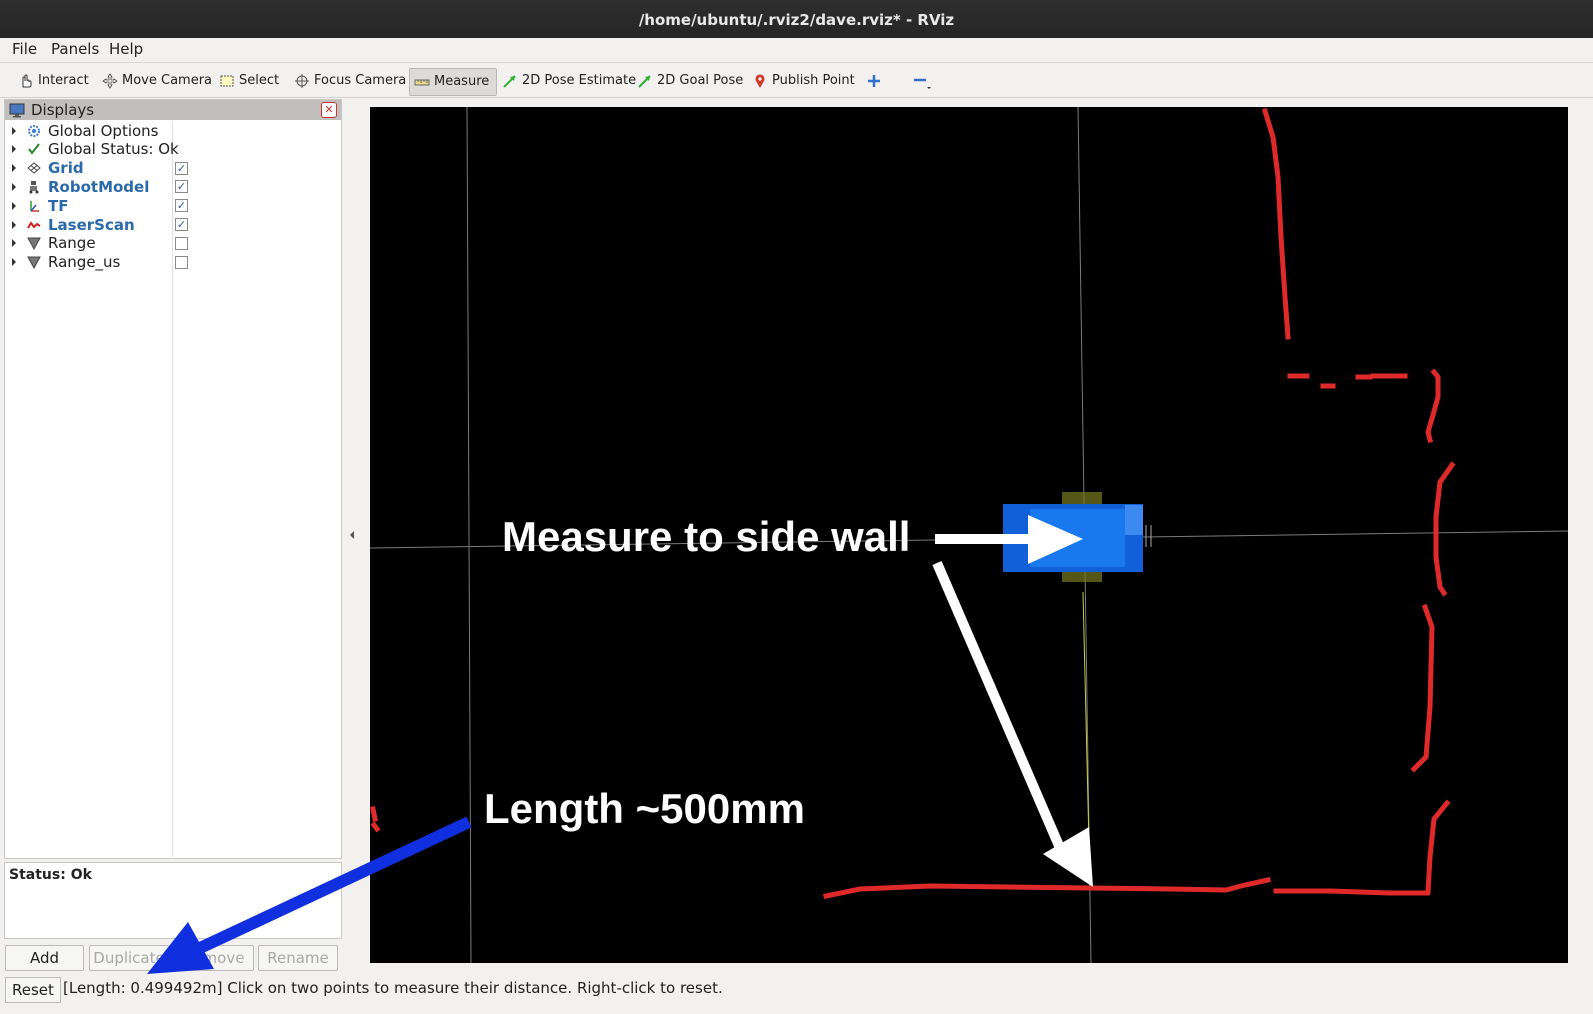 The image size is (1593, 1014). I want to click on remove-button: Remove, so click(214, 958).